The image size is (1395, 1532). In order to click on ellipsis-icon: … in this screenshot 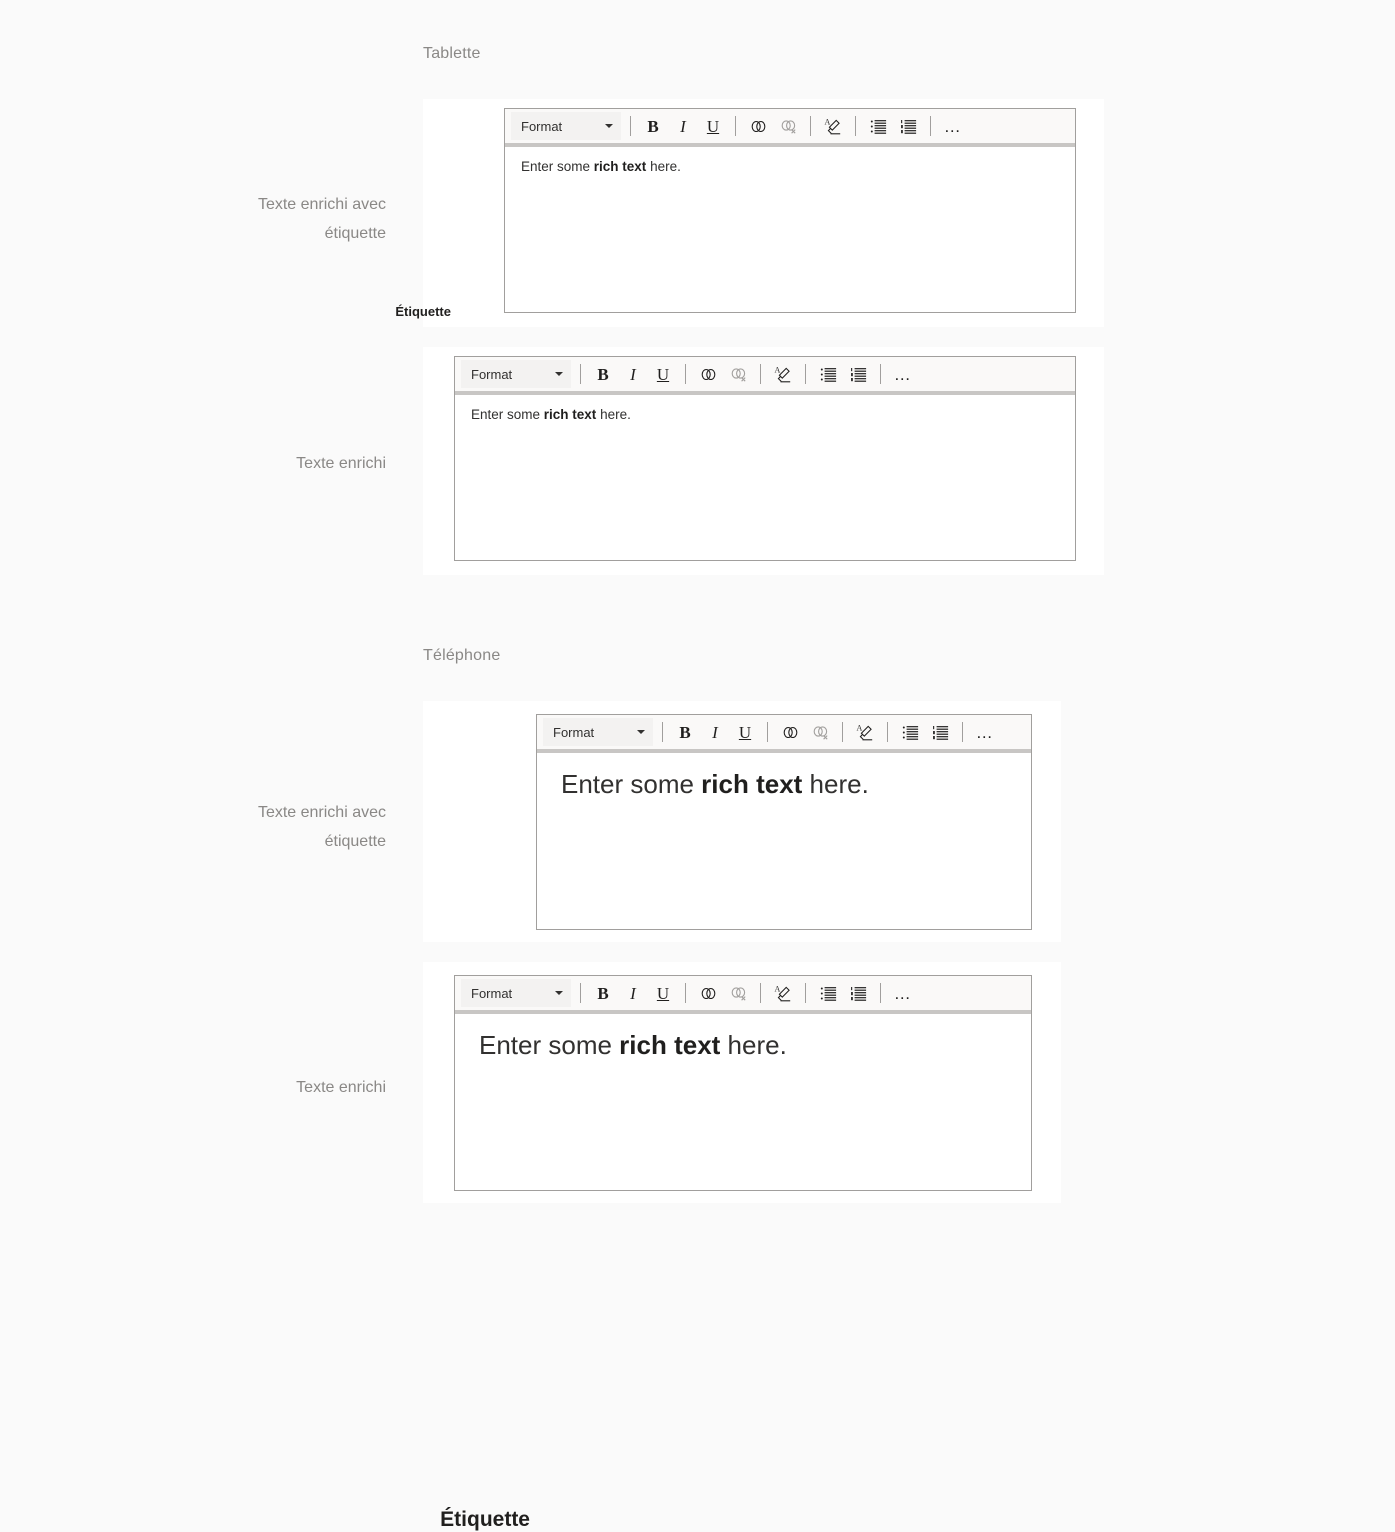, I will do `click(903, 993)`.